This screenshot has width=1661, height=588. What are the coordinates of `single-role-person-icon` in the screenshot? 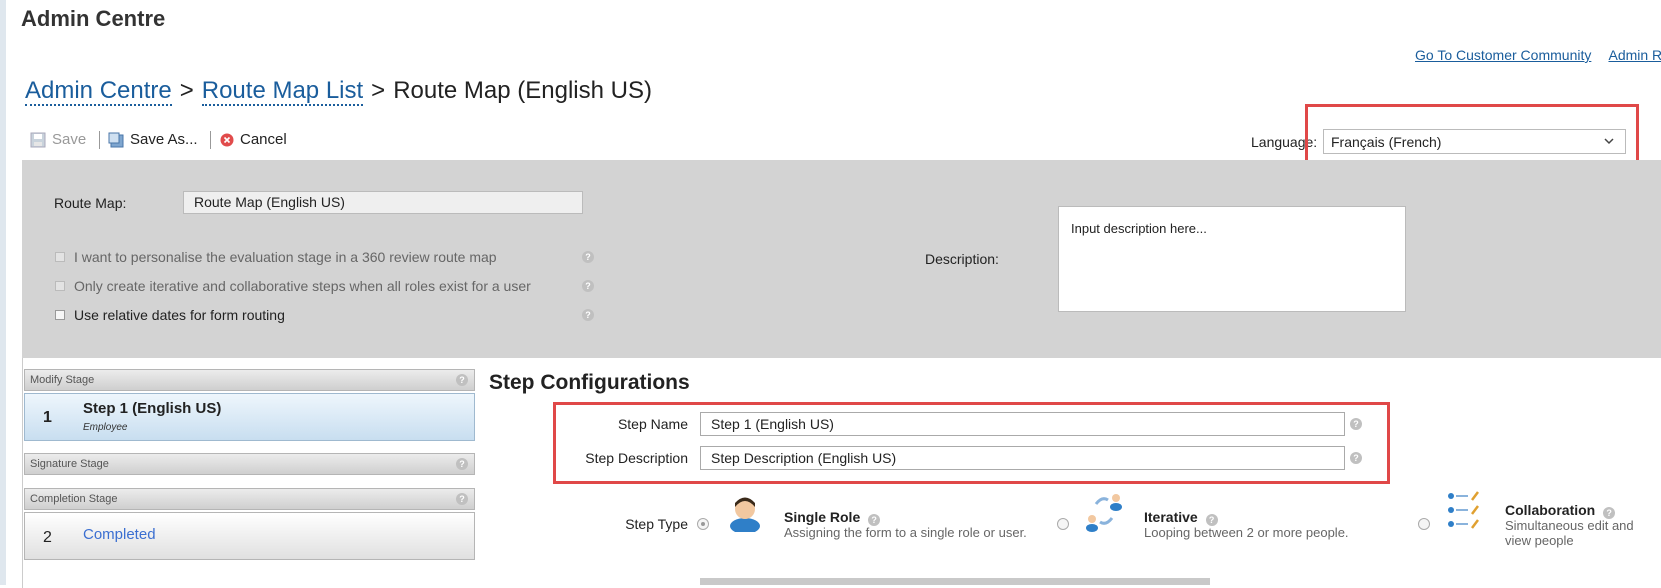 It's located at (745, 514).